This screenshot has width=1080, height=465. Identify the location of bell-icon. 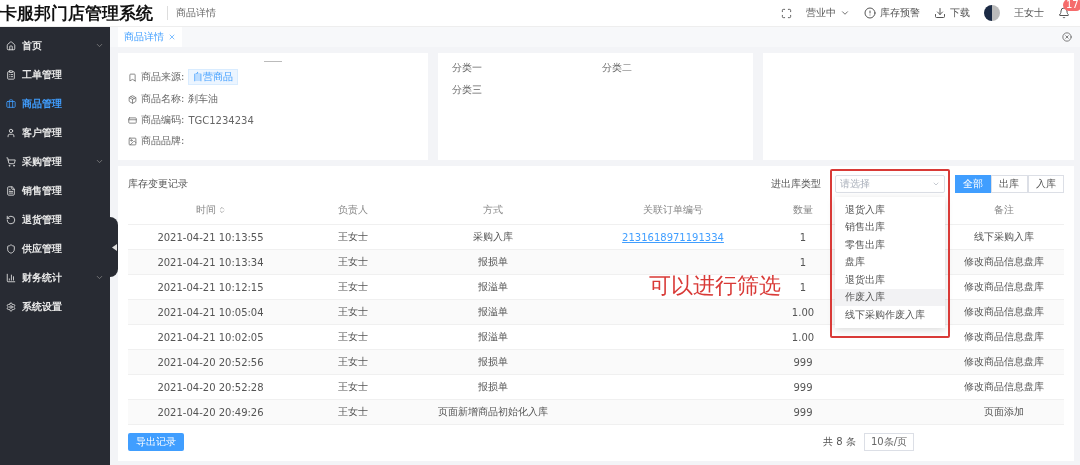
(1064, 13).